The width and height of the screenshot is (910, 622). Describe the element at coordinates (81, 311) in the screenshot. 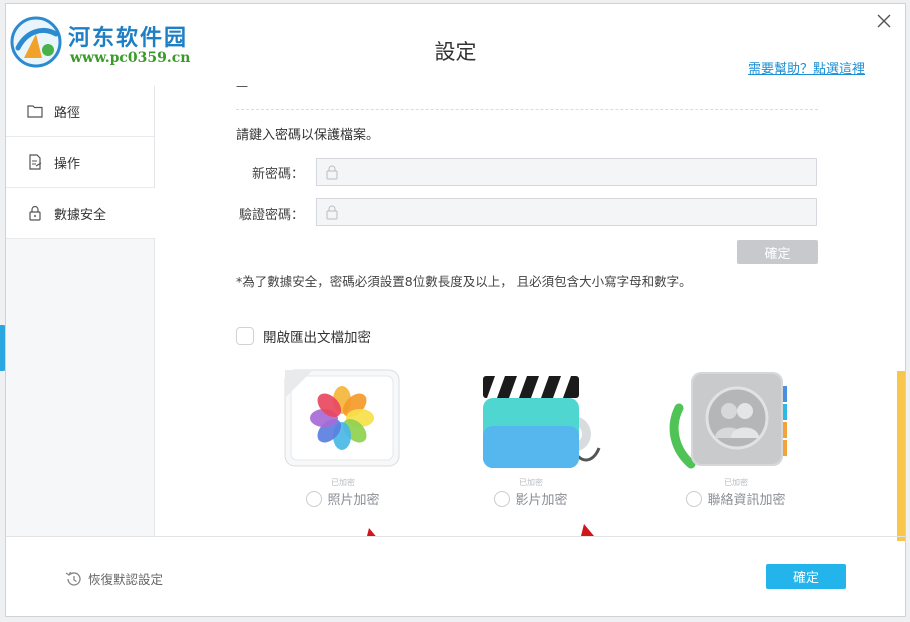

I see `settings-sidebar: 路徑 操作 數據安全` at that location.